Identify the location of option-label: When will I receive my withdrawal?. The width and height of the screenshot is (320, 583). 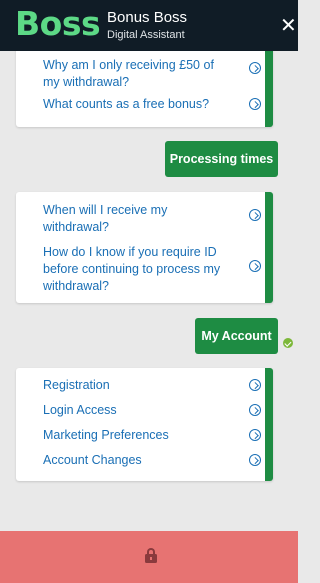
(105, 218).